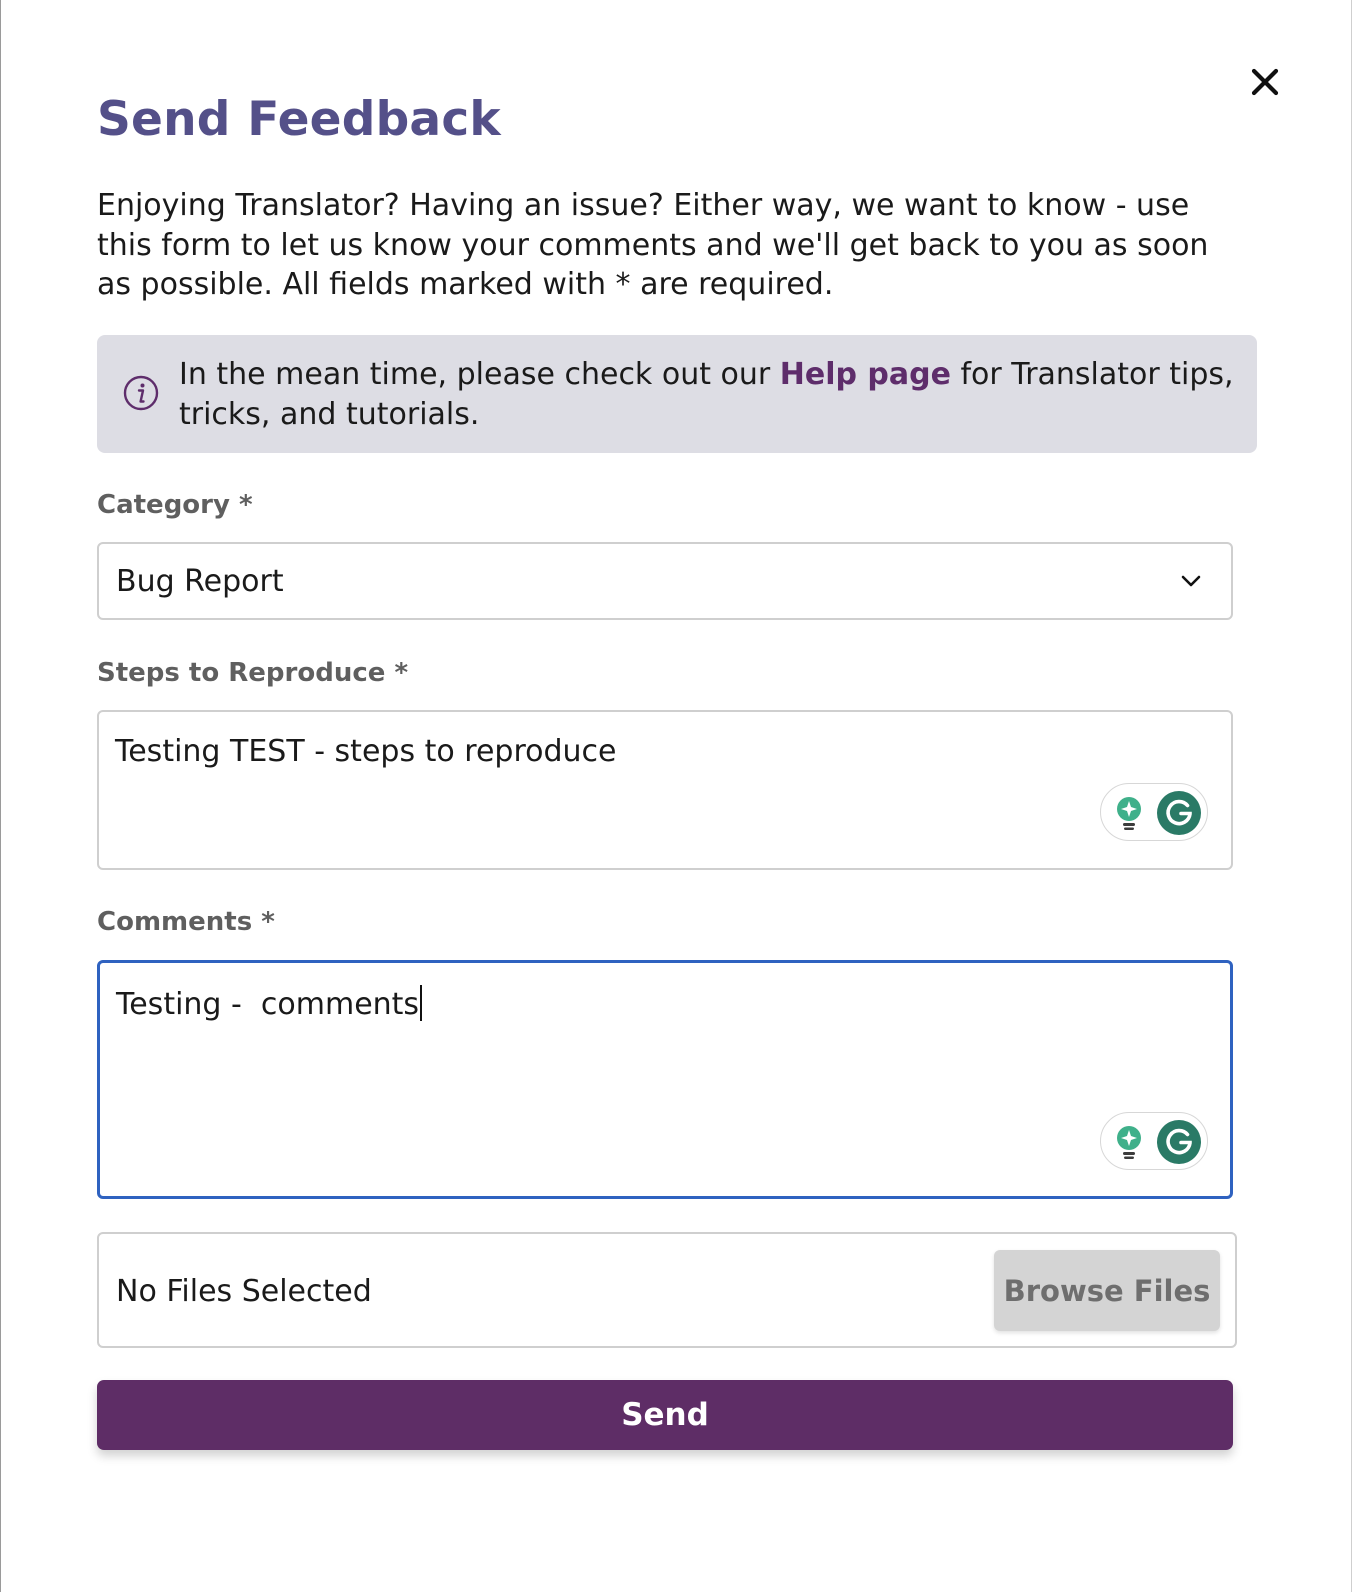 Image resolution: width=1372 pixels, height=1592 pixels. I want to click on comments-text: Testing - comments, so click(269, 1003).